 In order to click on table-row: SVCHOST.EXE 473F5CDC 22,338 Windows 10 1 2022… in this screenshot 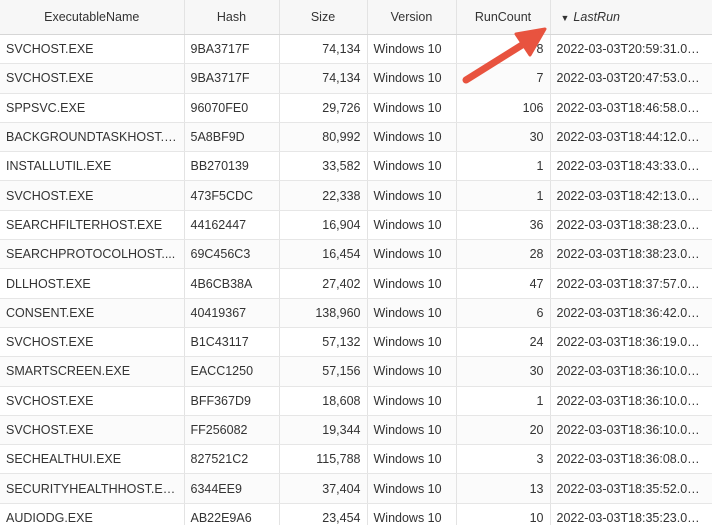, I will do `click(356, 195)`.